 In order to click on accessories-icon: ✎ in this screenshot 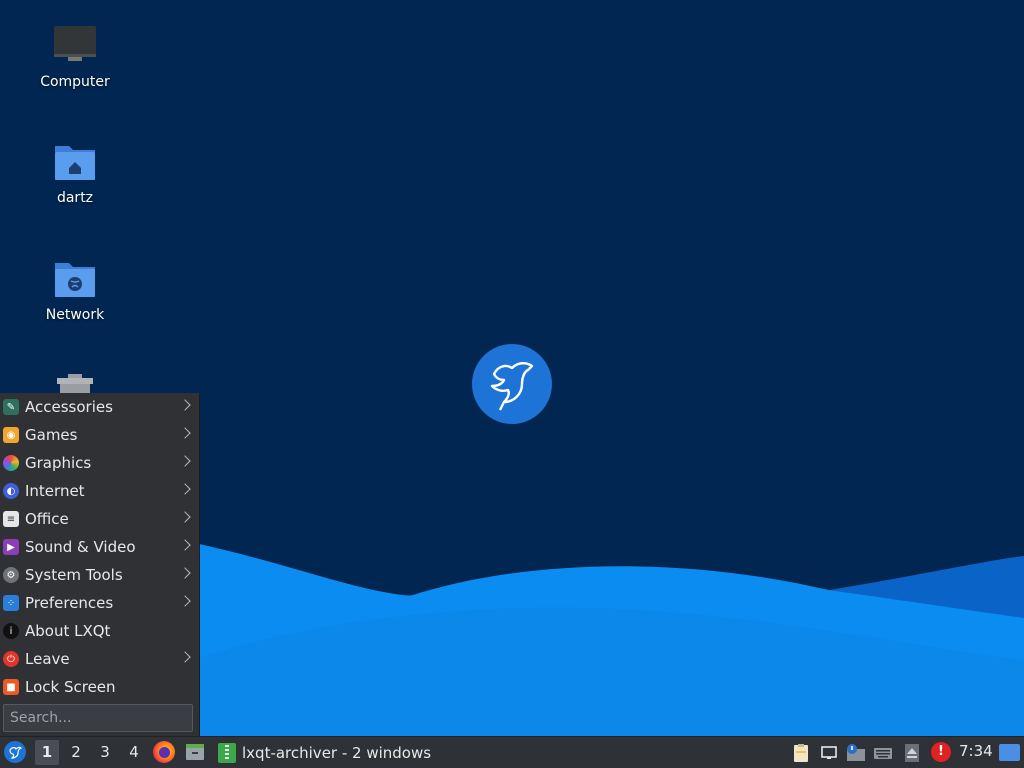, I will do `click(11, 407)`.